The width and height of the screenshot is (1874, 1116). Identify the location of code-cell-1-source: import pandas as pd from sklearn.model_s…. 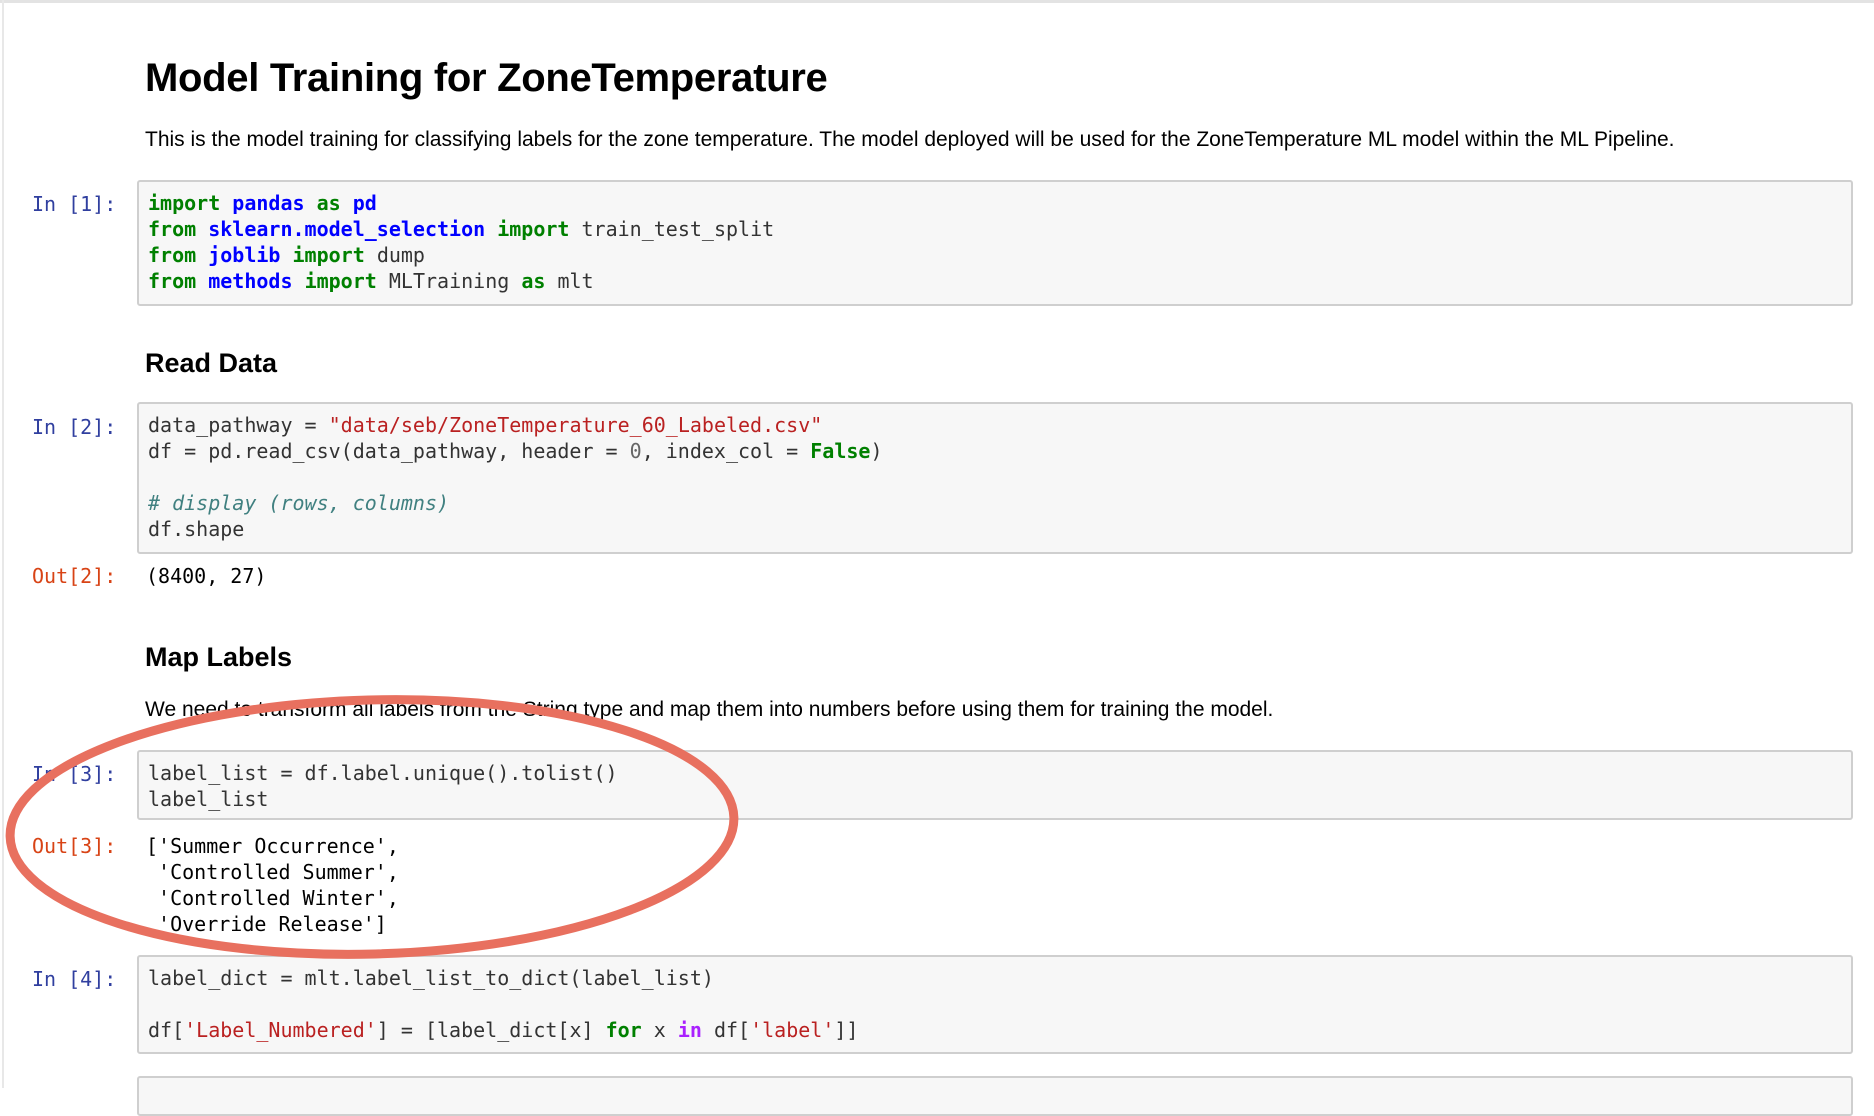
(995, 242).